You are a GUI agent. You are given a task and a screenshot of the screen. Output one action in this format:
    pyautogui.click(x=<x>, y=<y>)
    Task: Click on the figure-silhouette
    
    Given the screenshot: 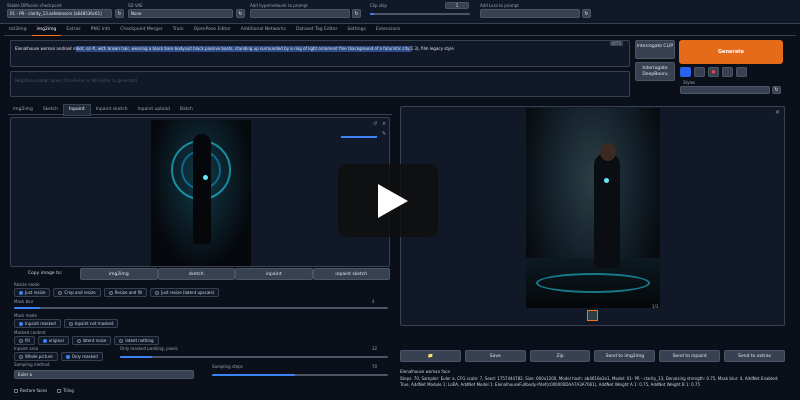 What is the action you would take?
    pyautogui.click(x=607, y=210)
    